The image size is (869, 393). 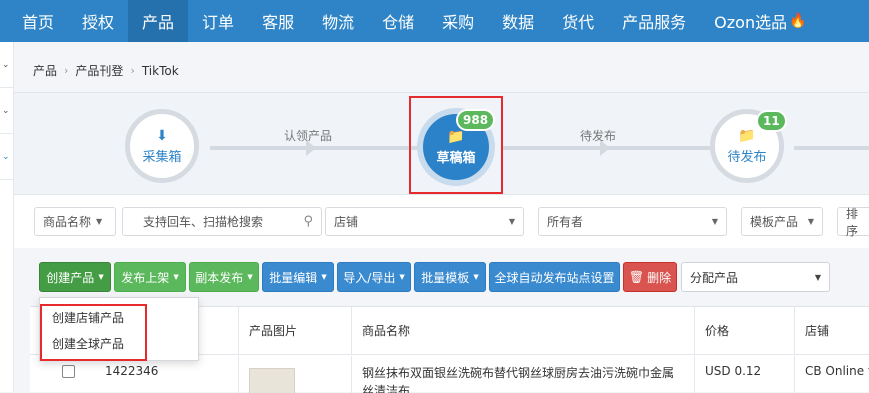 I want to click on search-icon: ⚲, so click(x=308, y=221).